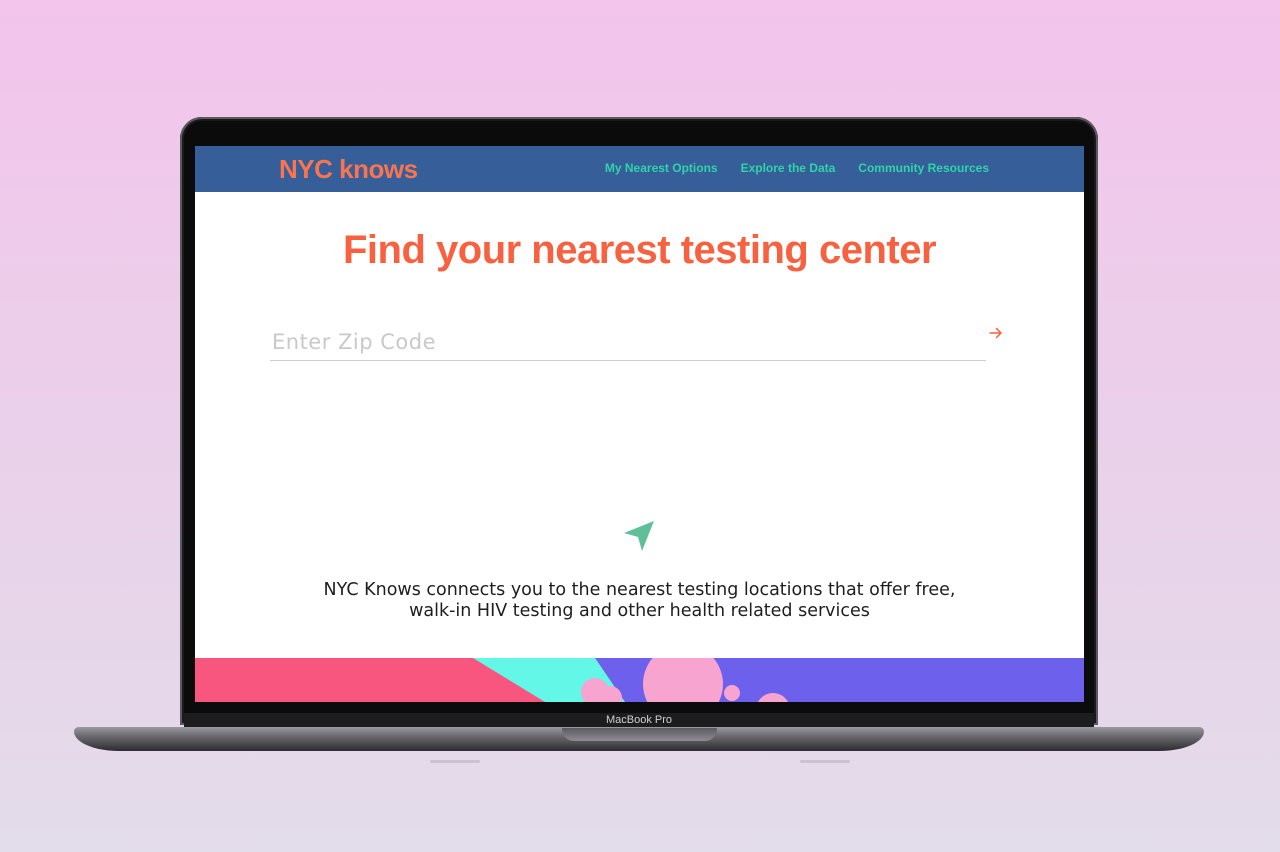  I want to click on arrow-right-icon, so click(996, 333).